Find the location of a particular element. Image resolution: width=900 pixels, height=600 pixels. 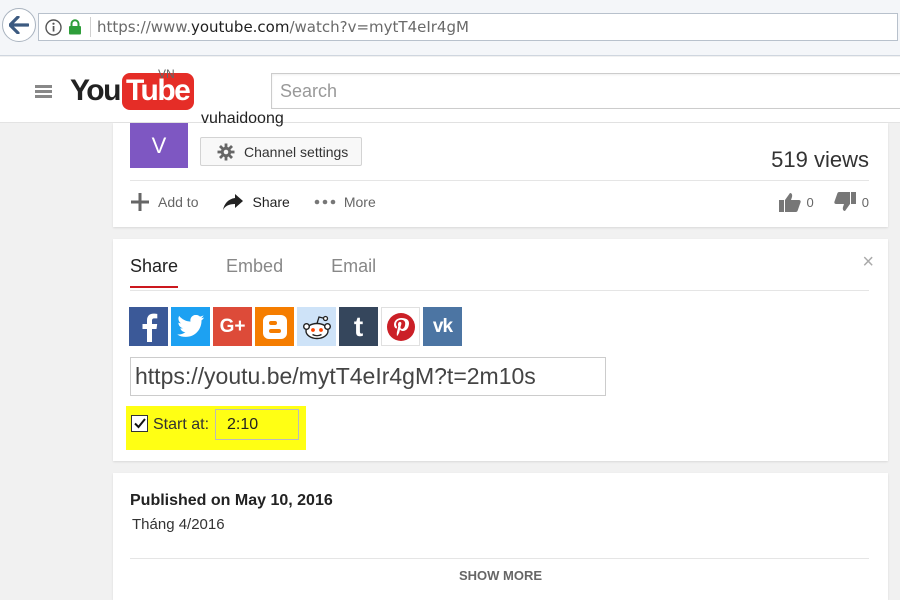

description-divider is located at coordinates (499, 558).